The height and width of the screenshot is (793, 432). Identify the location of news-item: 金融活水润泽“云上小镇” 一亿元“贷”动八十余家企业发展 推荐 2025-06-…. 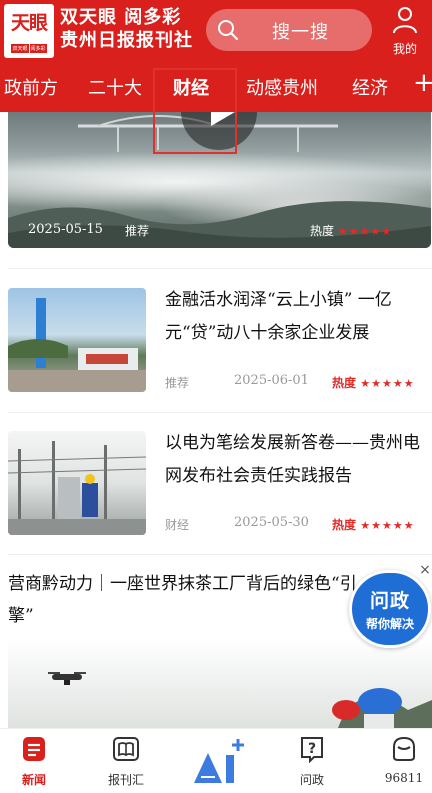
(216, 339).